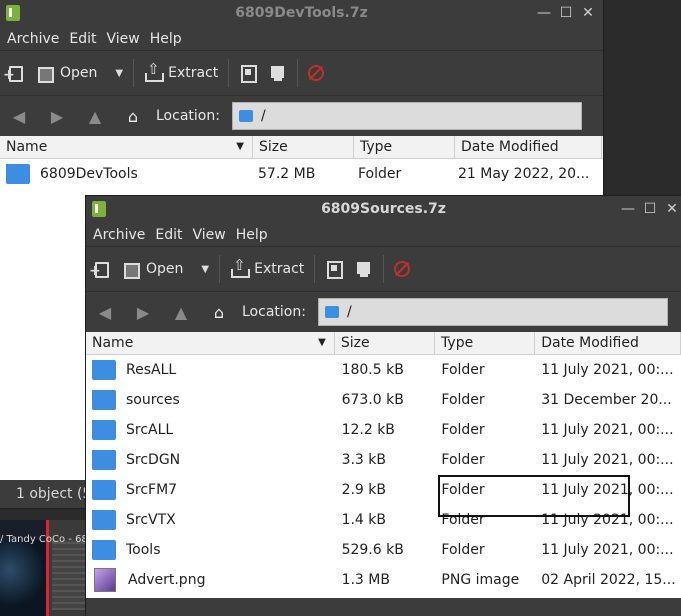 The height and width of the screenshot is (616, 681). What do you see at coordinates (279, 269) in the screenshot?
I see `extract-label: Extract` at bounding box center [279, 269].